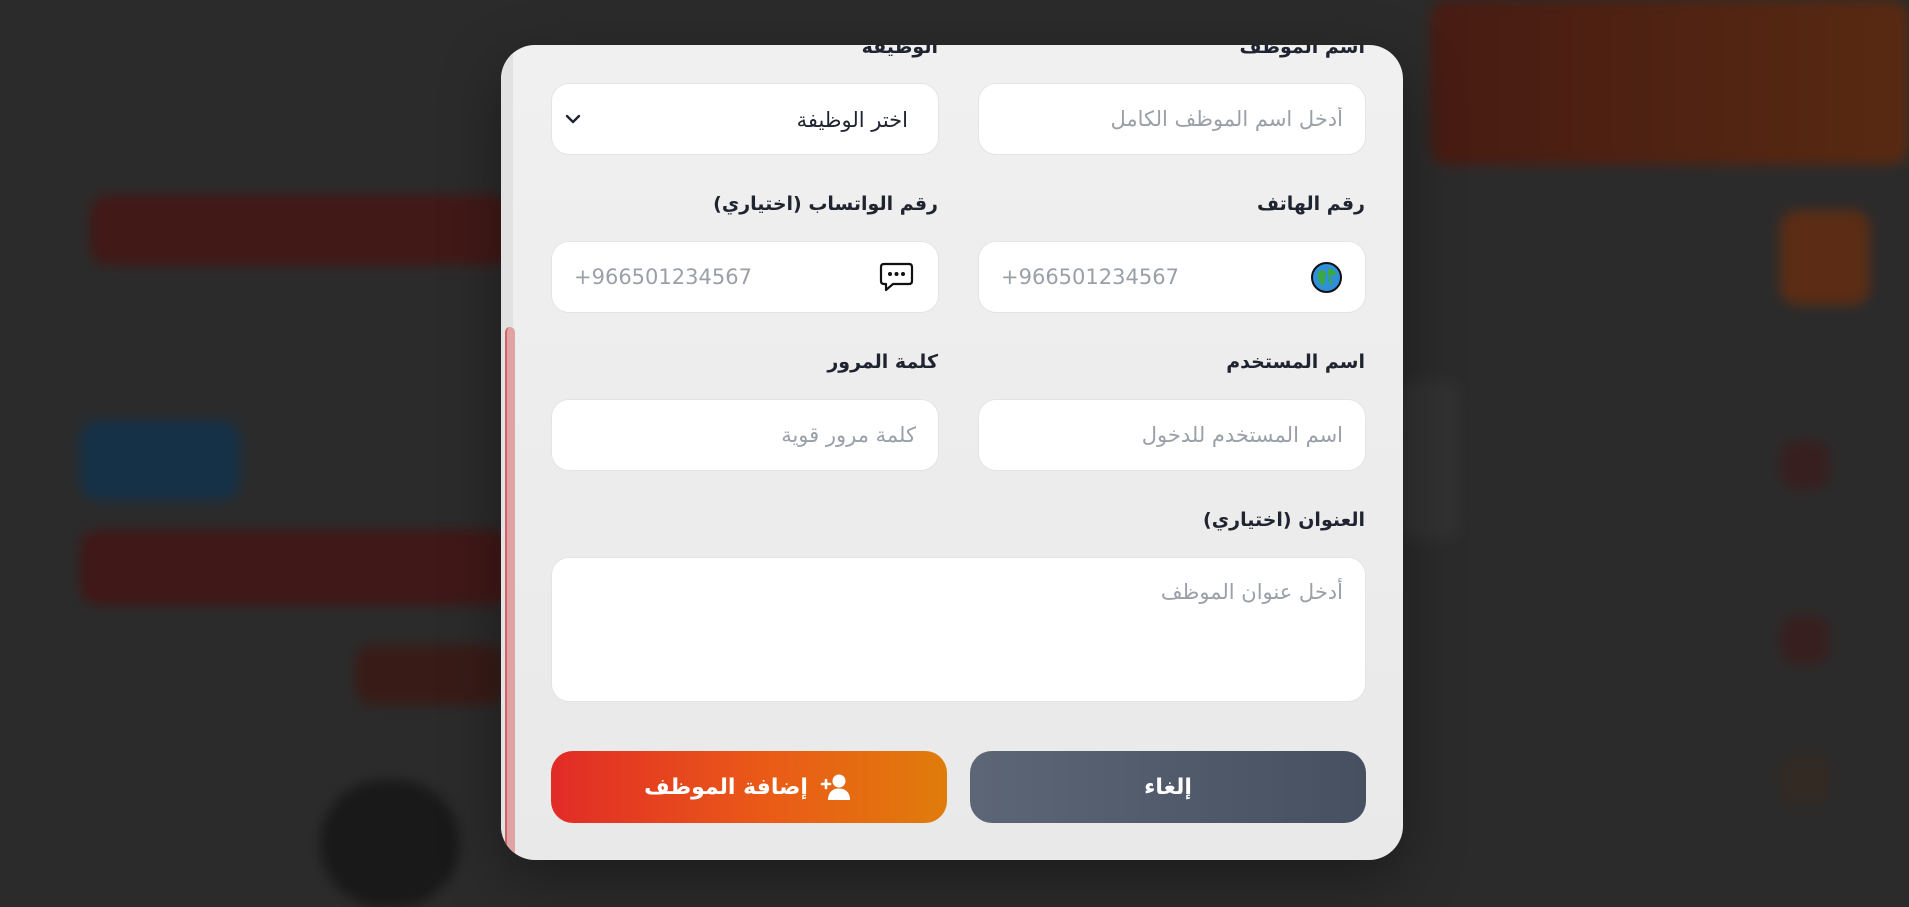 The height and width of the screenshot is (907, 1909). I want to click on globe-icon, so click(1326, 277).